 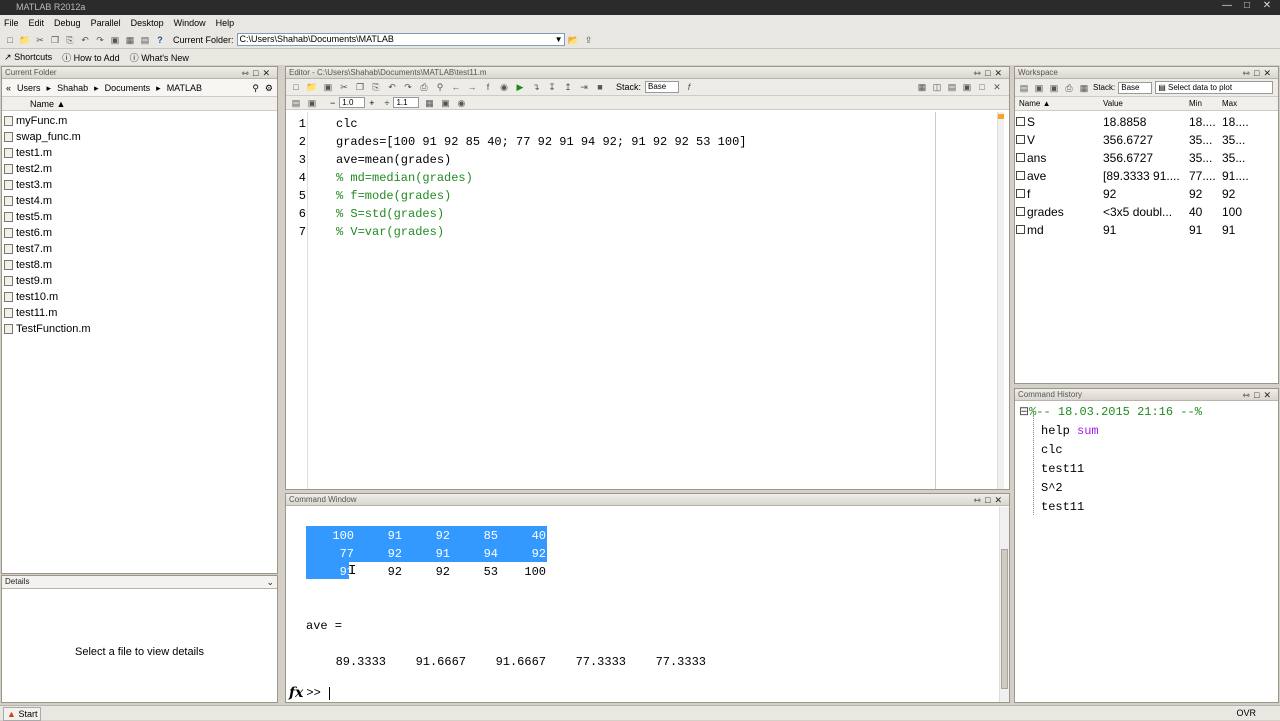 What do you see at coordinates (967, 87) in the screenshot?
I see `float-icon: ▣` at bounding box center [967, 87].